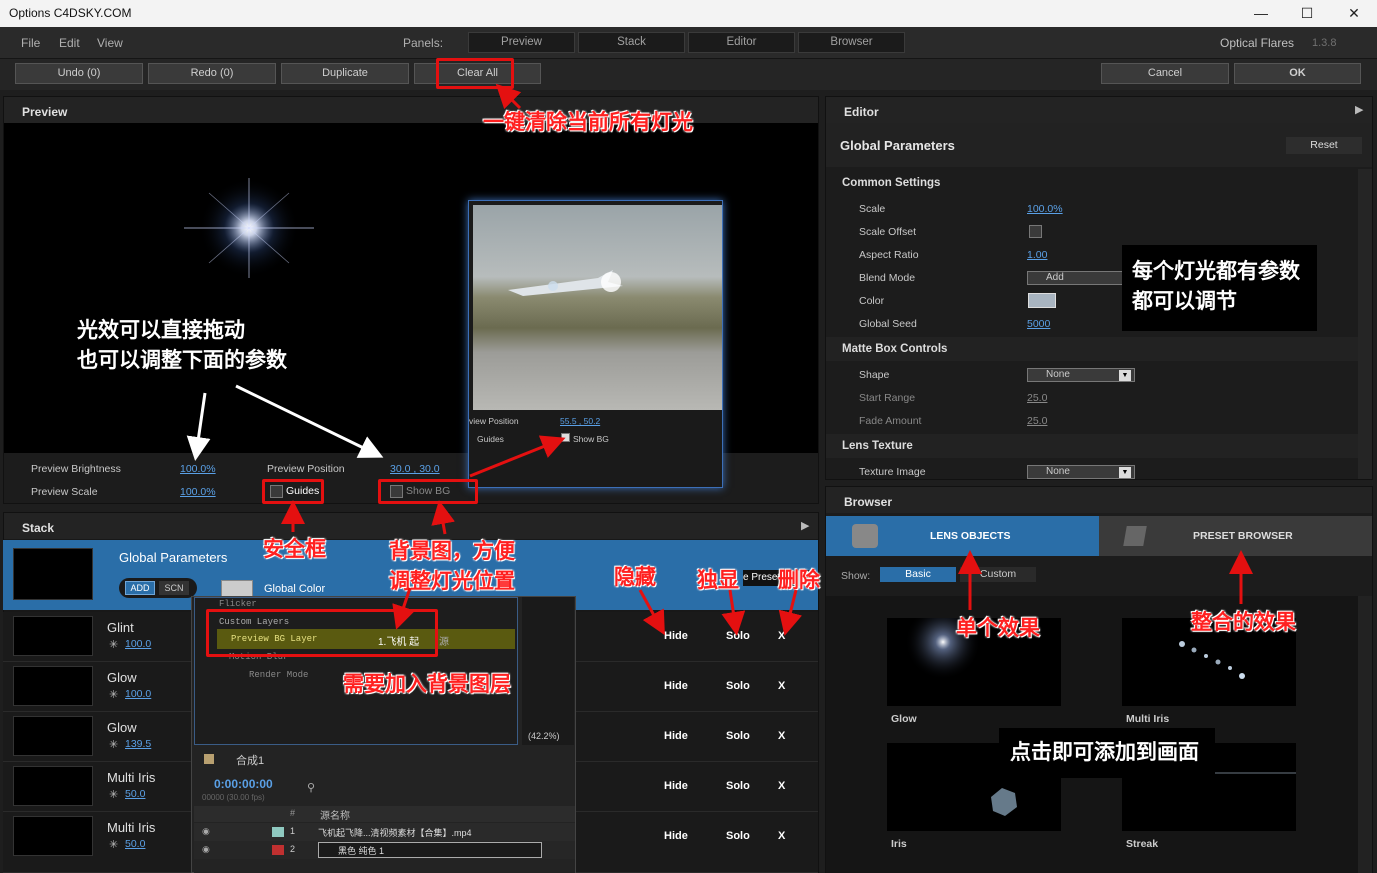 Image resolution: width=1377 pixels, height=873 pixels. What do you see at coordinates (1125, 472) in the screenshot?
I see `chevron-down-icon: ▼` at bounding box center [1125, 472].